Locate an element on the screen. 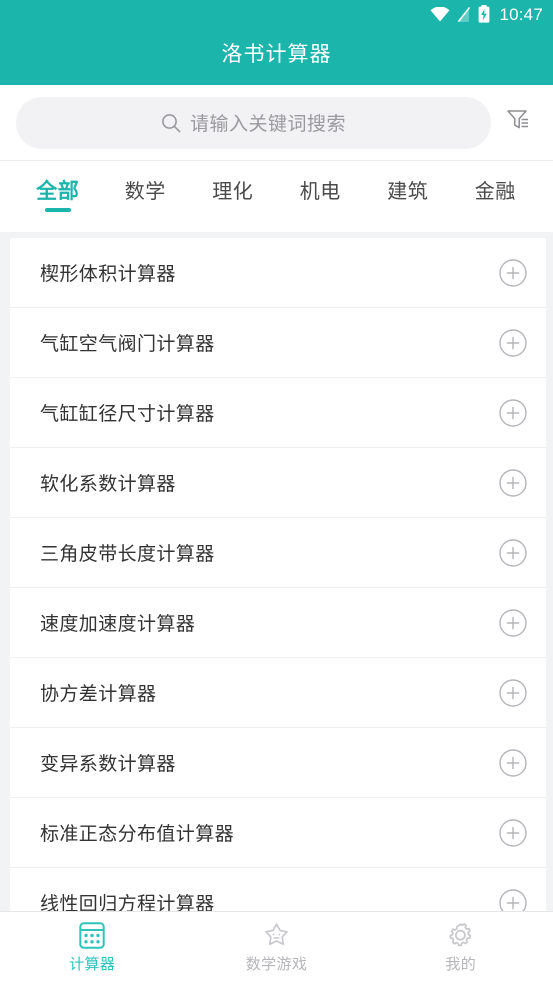 Image resolution: width=553 pixels, height=983 pixels. list-item: 速度加速度计算器 is located at coordinates (278, 623).